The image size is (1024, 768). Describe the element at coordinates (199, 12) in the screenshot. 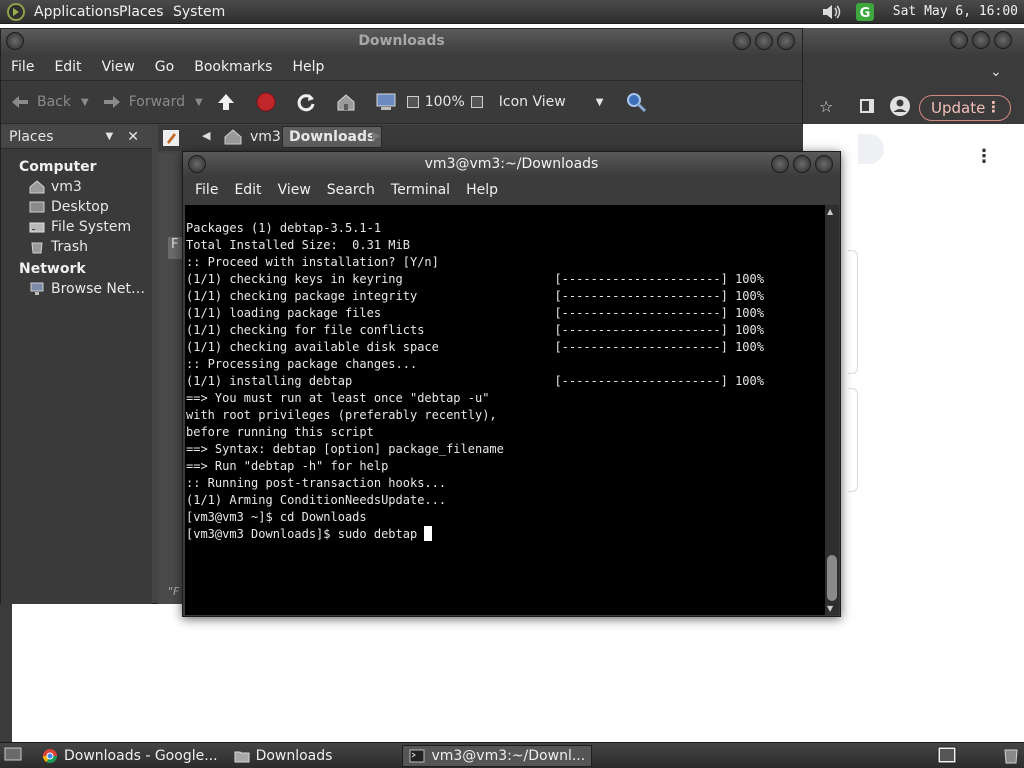

I see `menu-system: System` at that location.